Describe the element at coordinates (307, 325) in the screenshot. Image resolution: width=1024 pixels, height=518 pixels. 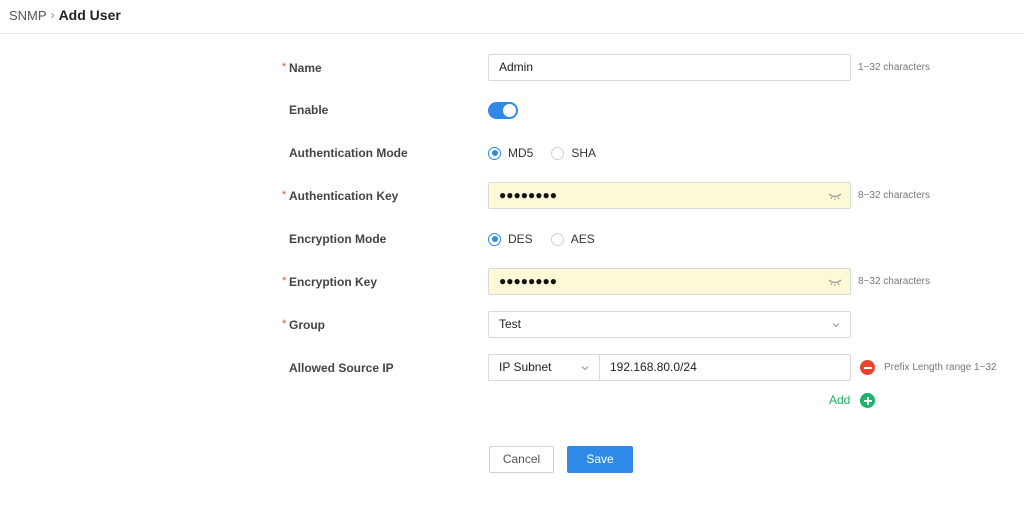
I see `group-label: Group` at that location.